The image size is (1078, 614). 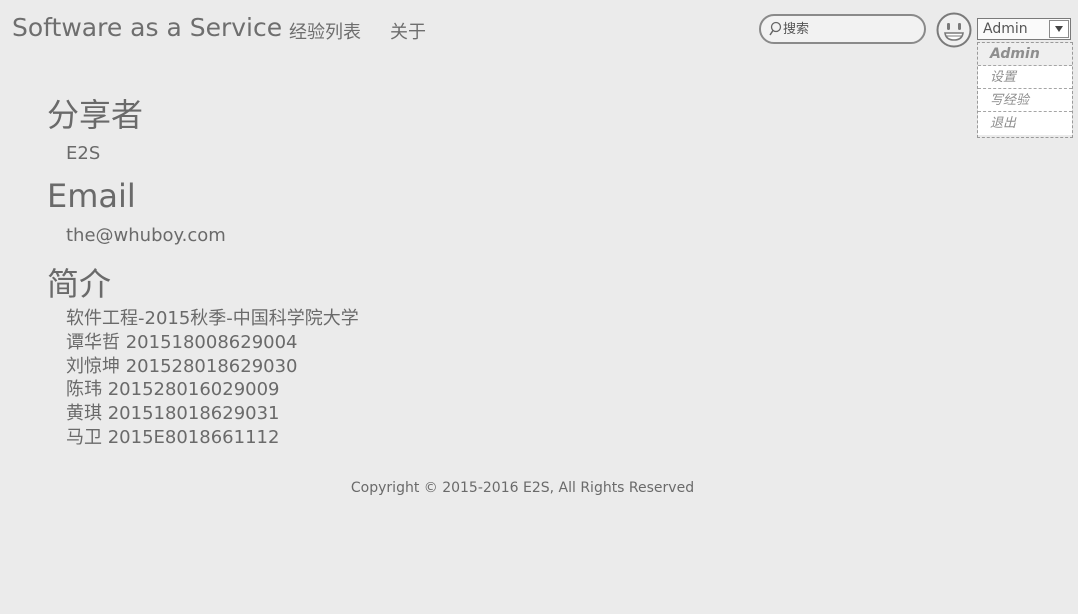 What do you see at coordinates (173, 390) in the screenshot?
I see `intro-line: 陈玮 201528016029009` at bounding box center [173, 390].